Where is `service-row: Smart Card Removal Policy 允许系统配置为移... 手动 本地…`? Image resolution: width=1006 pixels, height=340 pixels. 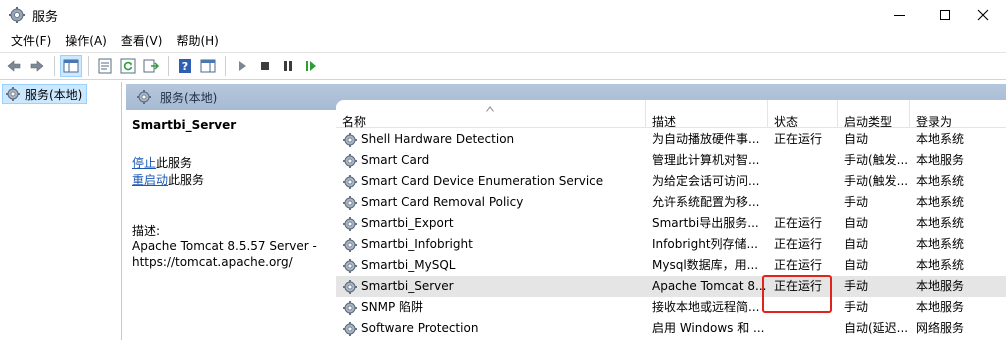
service-row: Smart Card Removal Policy 允许系统配置为移... 手动 本地… is located at coordinates (671, 202).